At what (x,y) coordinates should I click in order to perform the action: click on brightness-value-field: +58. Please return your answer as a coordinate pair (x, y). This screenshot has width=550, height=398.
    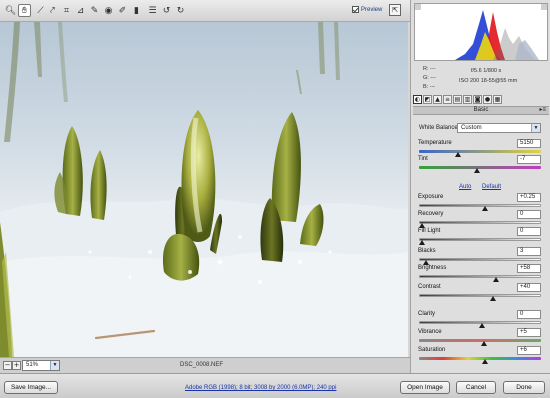
    Looking at the image, I should click on (529, 268).